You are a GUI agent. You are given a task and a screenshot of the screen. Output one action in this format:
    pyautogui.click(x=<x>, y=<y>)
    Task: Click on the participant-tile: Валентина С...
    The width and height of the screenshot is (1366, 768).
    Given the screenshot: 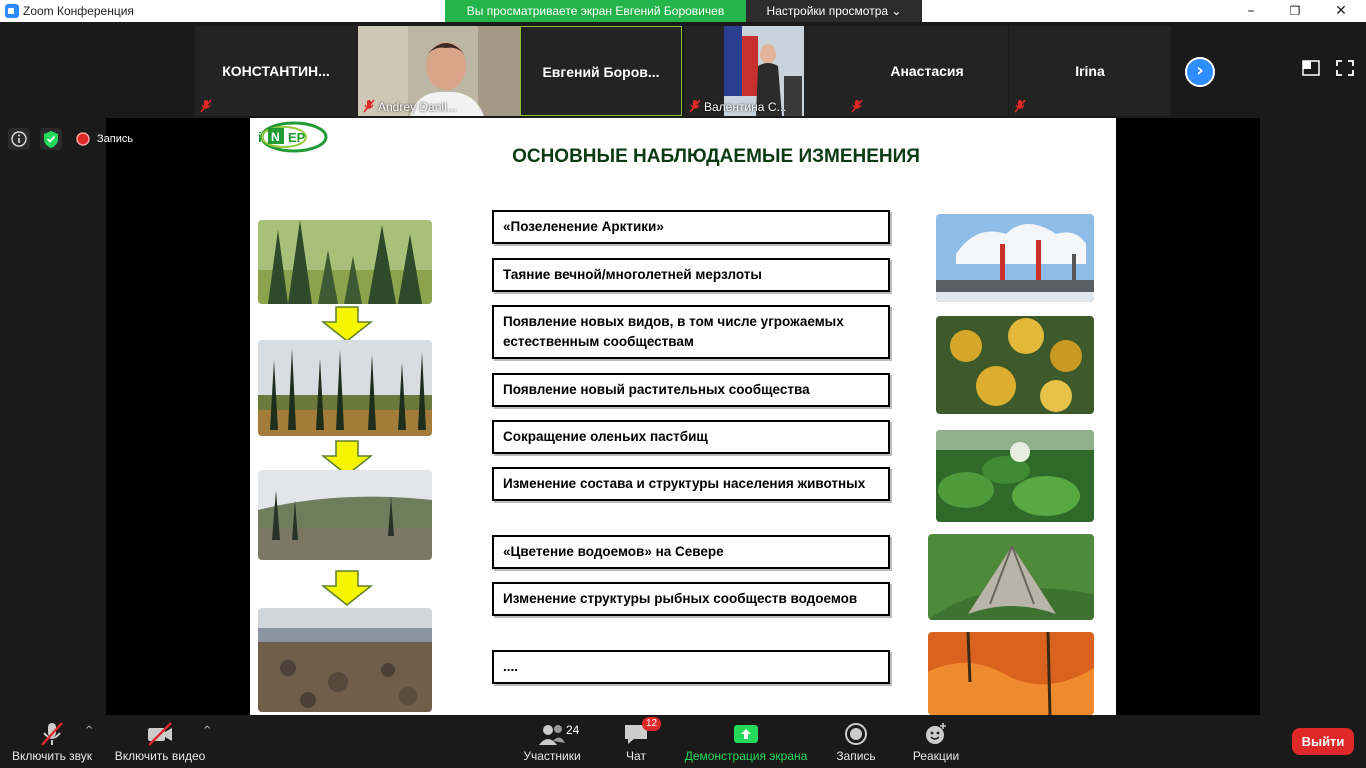 What is the action you would take?
    pyautogui.click(x=765, y=71)
    